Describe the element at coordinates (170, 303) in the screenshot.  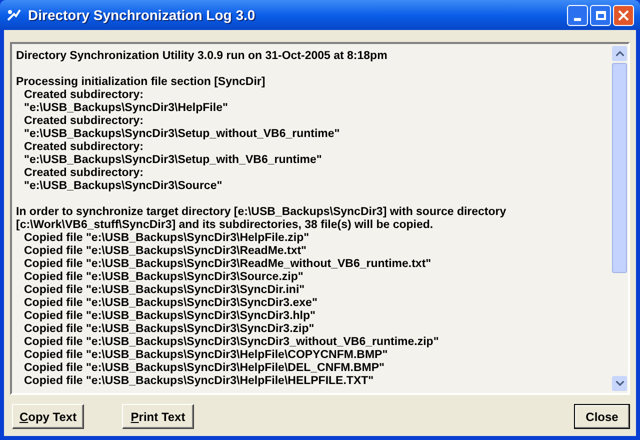
I see `log-line: Copied file "e:\USB_Backups\SyncDir3\SyncDir3.exe"` at that location.